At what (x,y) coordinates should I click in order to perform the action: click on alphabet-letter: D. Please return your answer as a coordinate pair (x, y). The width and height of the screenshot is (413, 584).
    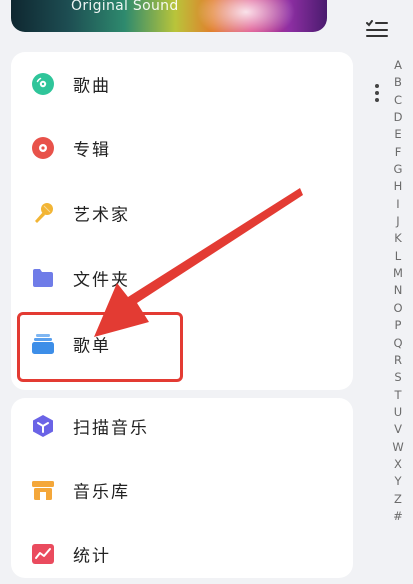
    Looking at the image, I should click on (398, 117).